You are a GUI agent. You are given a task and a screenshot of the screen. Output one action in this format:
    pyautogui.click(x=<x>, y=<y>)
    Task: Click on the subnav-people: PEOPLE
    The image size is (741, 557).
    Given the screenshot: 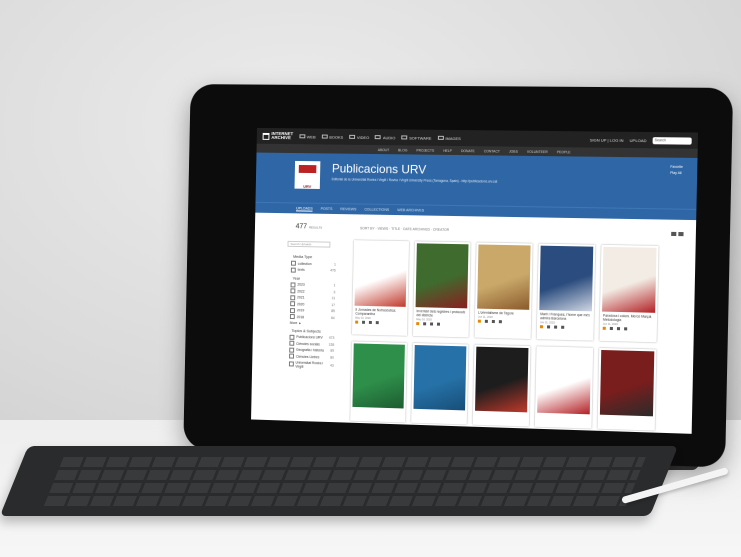 What is the action you would take?
    pyautogui.click(x=564, y=152)
    